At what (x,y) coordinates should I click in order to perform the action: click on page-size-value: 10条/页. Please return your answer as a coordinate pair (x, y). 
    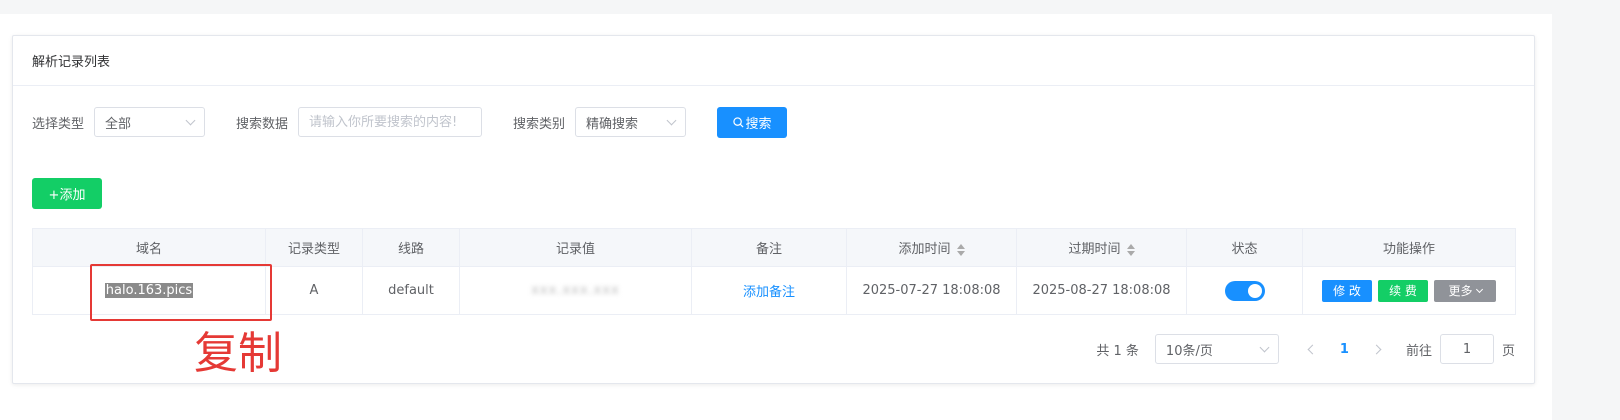
    Looking at the image, I should click on (1189, 351).